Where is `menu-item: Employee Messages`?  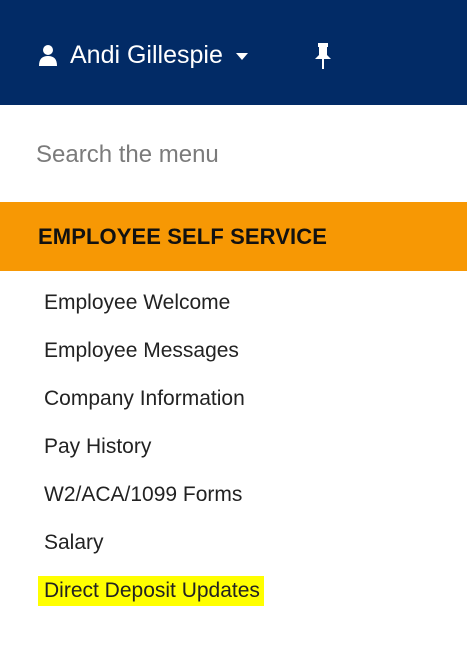
menu-item: Employee Messages is located at coordinates (238, 351).